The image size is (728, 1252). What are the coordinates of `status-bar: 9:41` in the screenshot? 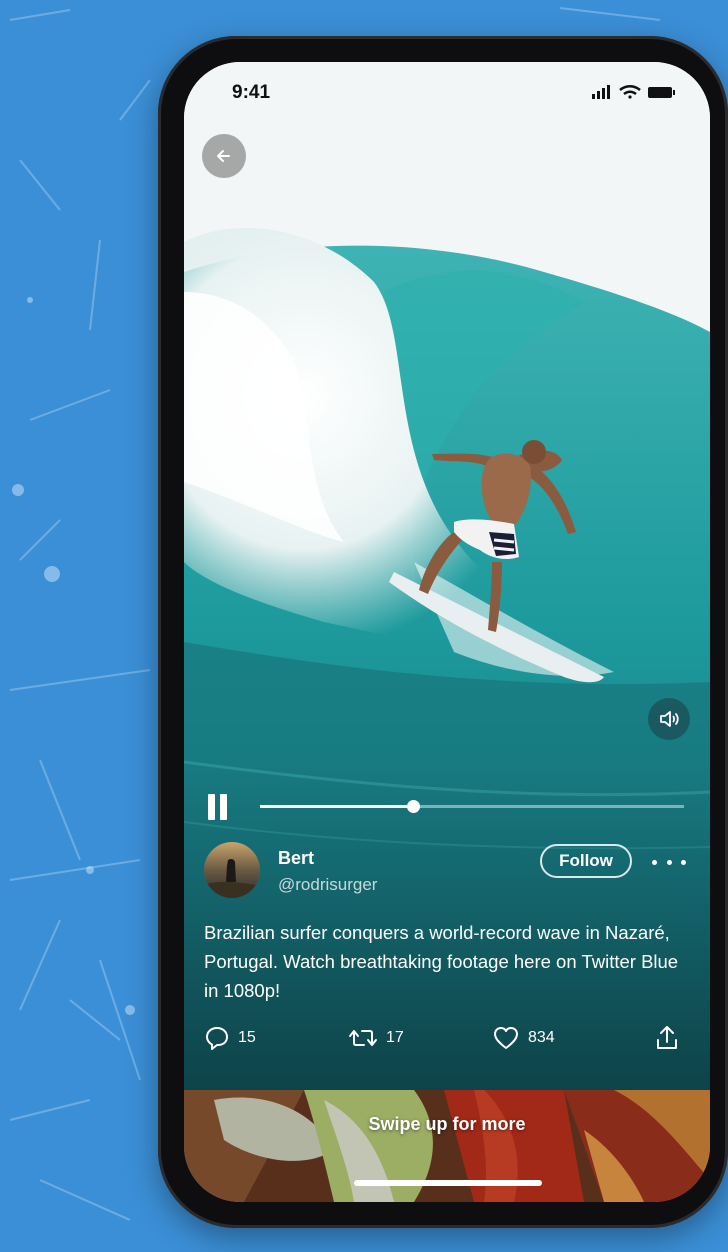 It's located at (447, 90).